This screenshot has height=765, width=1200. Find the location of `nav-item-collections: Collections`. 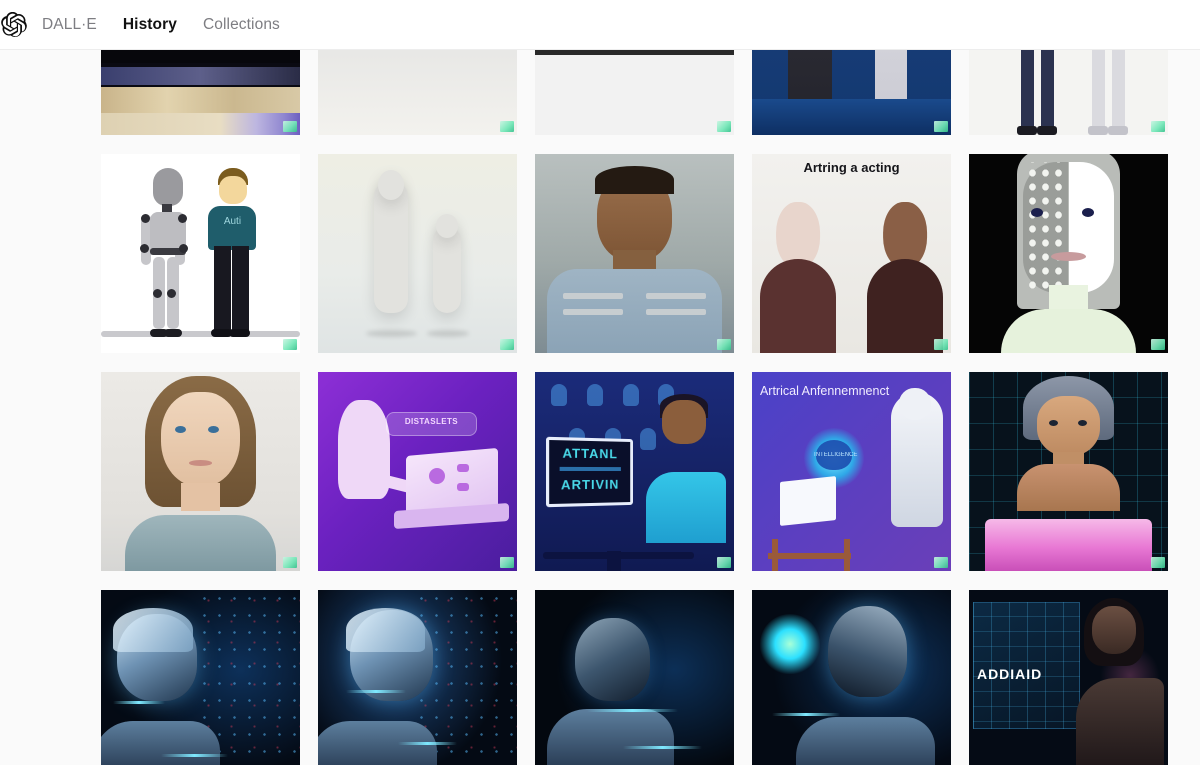

nav-item-collections: Collections is located at coordinates (241, 25).